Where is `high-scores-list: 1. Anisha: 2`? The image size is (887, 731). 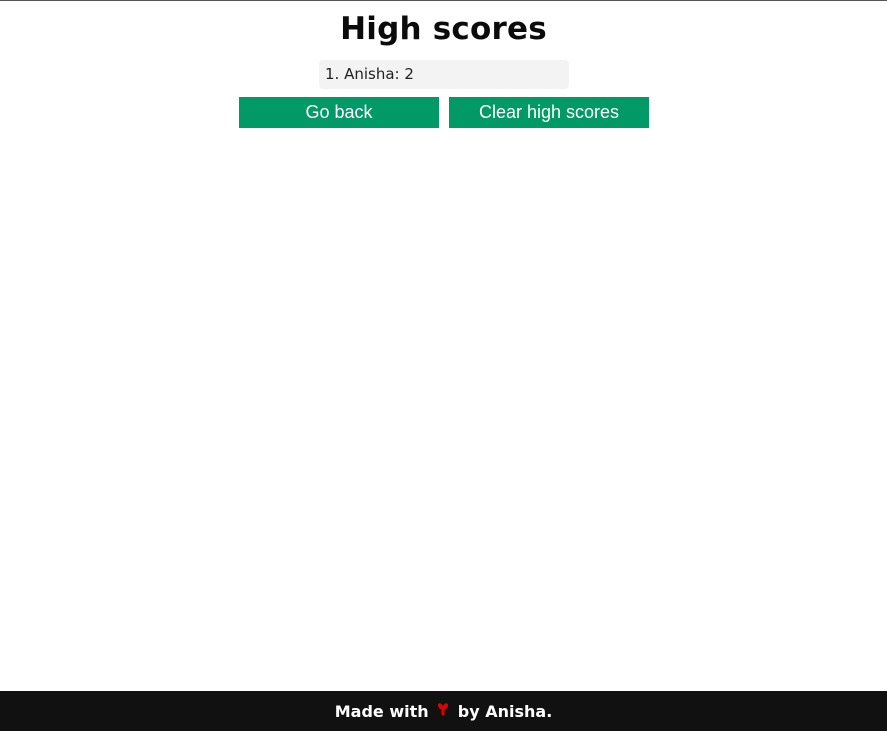 high-scores-list: 1. Anisha: 2 is located at coordinates (444, 74).